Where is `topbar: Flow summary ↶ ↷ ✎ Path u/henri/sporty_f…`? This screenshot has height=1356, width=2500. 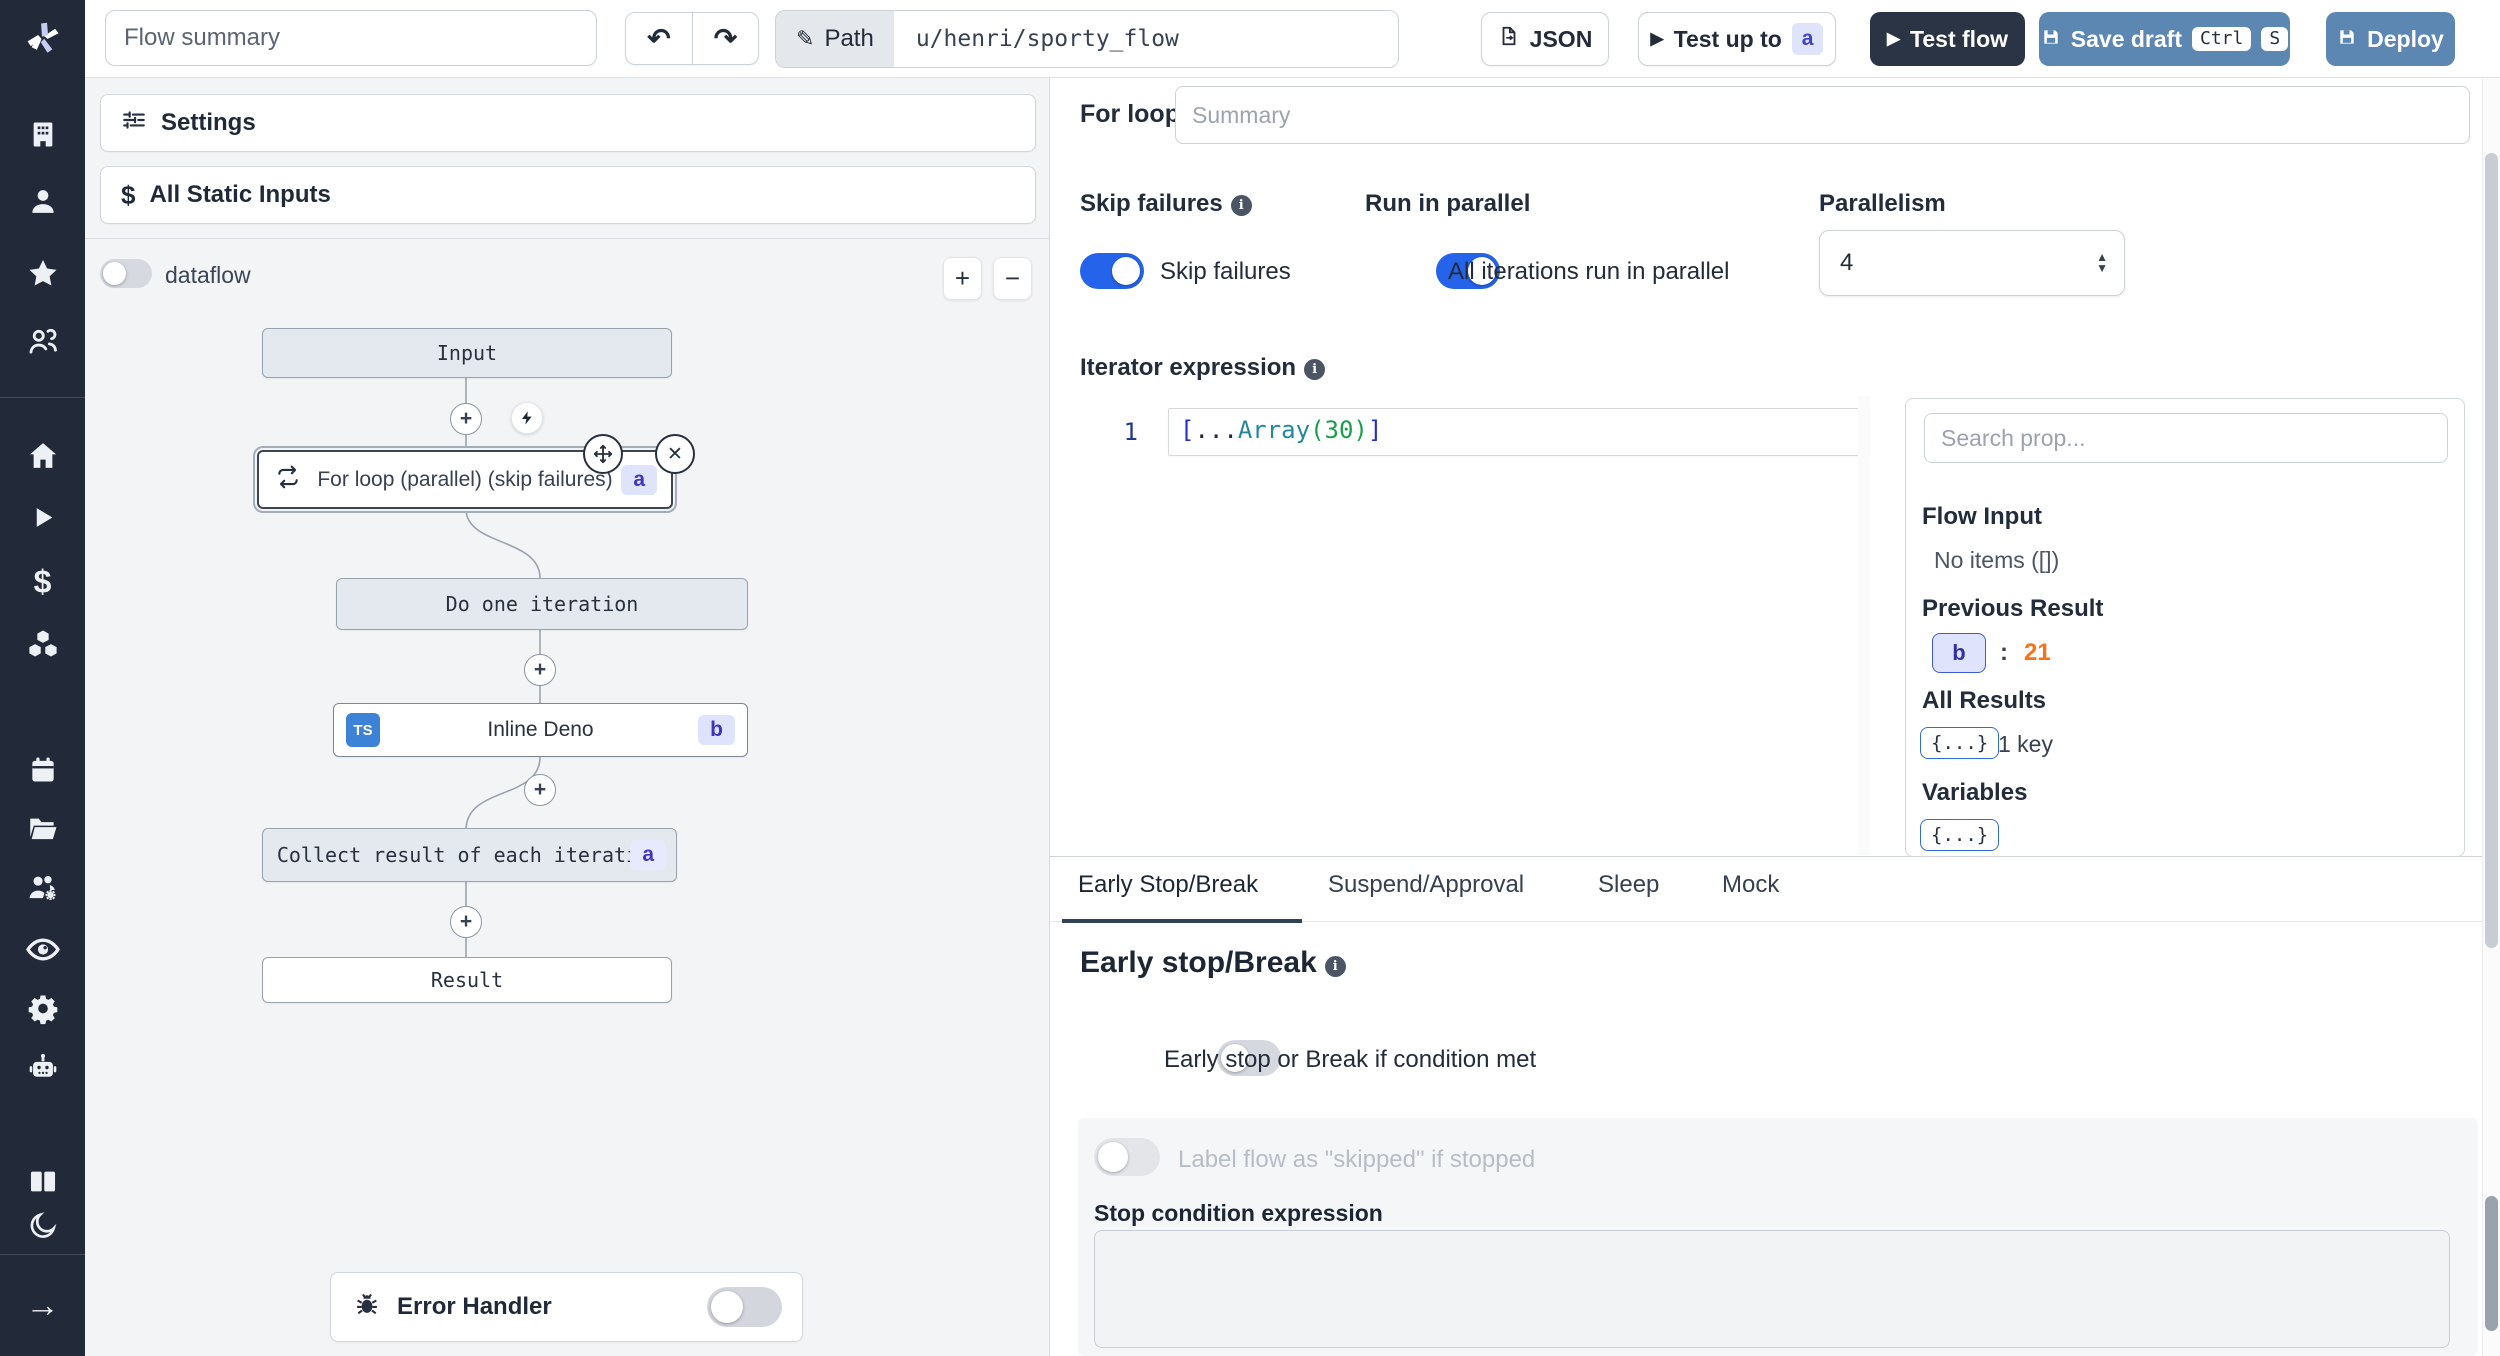
topbar: Flow summary ↶ ↷ ✎ Path u/henri/sporty_f… is located at coordinates (1292, 39).